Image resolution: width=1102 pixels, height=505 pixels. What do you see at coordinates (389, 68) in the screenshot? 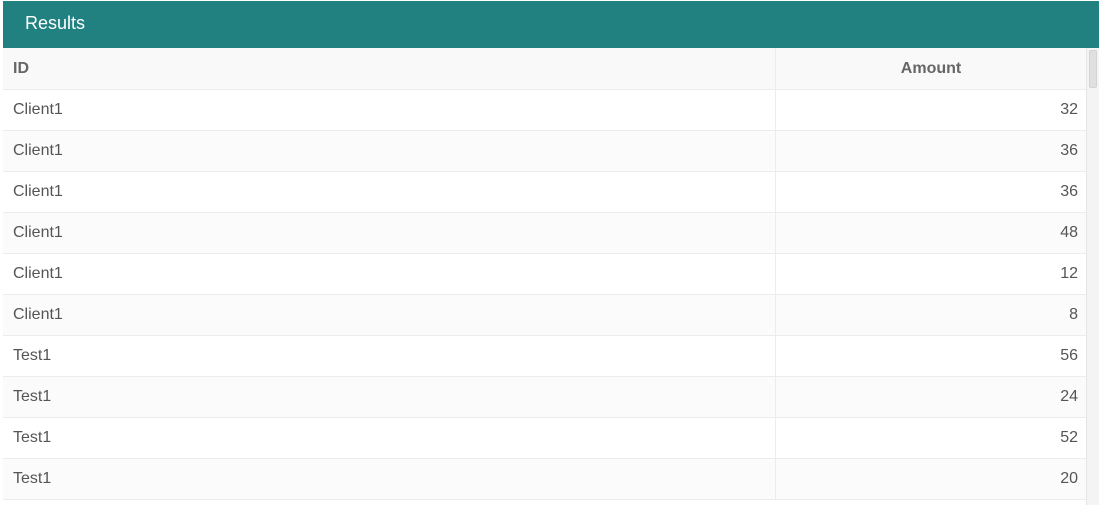
I see `column-header-id: ID` at bounding box center [389, 68].